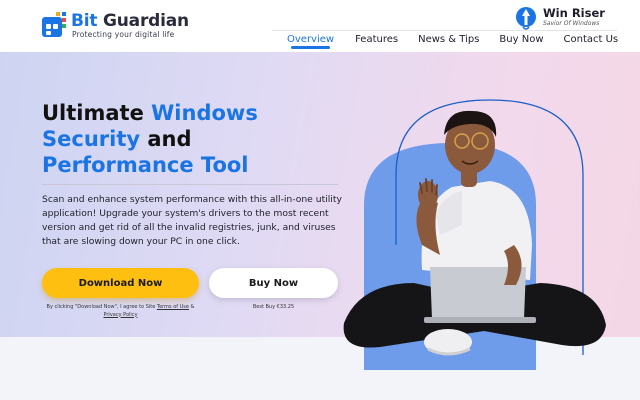  Describe the element at coordinates (120, 283) in the screenshot. I see `download-now-button: Download Now` at that location.